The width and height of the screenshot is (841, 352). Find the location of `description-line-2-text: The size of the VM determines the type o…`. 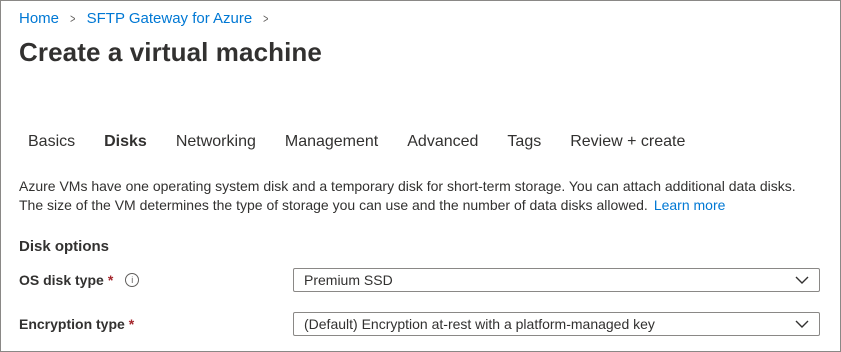

description-line-2-text: The size of the VM determines the type o… is located at coordinates (333, 205).